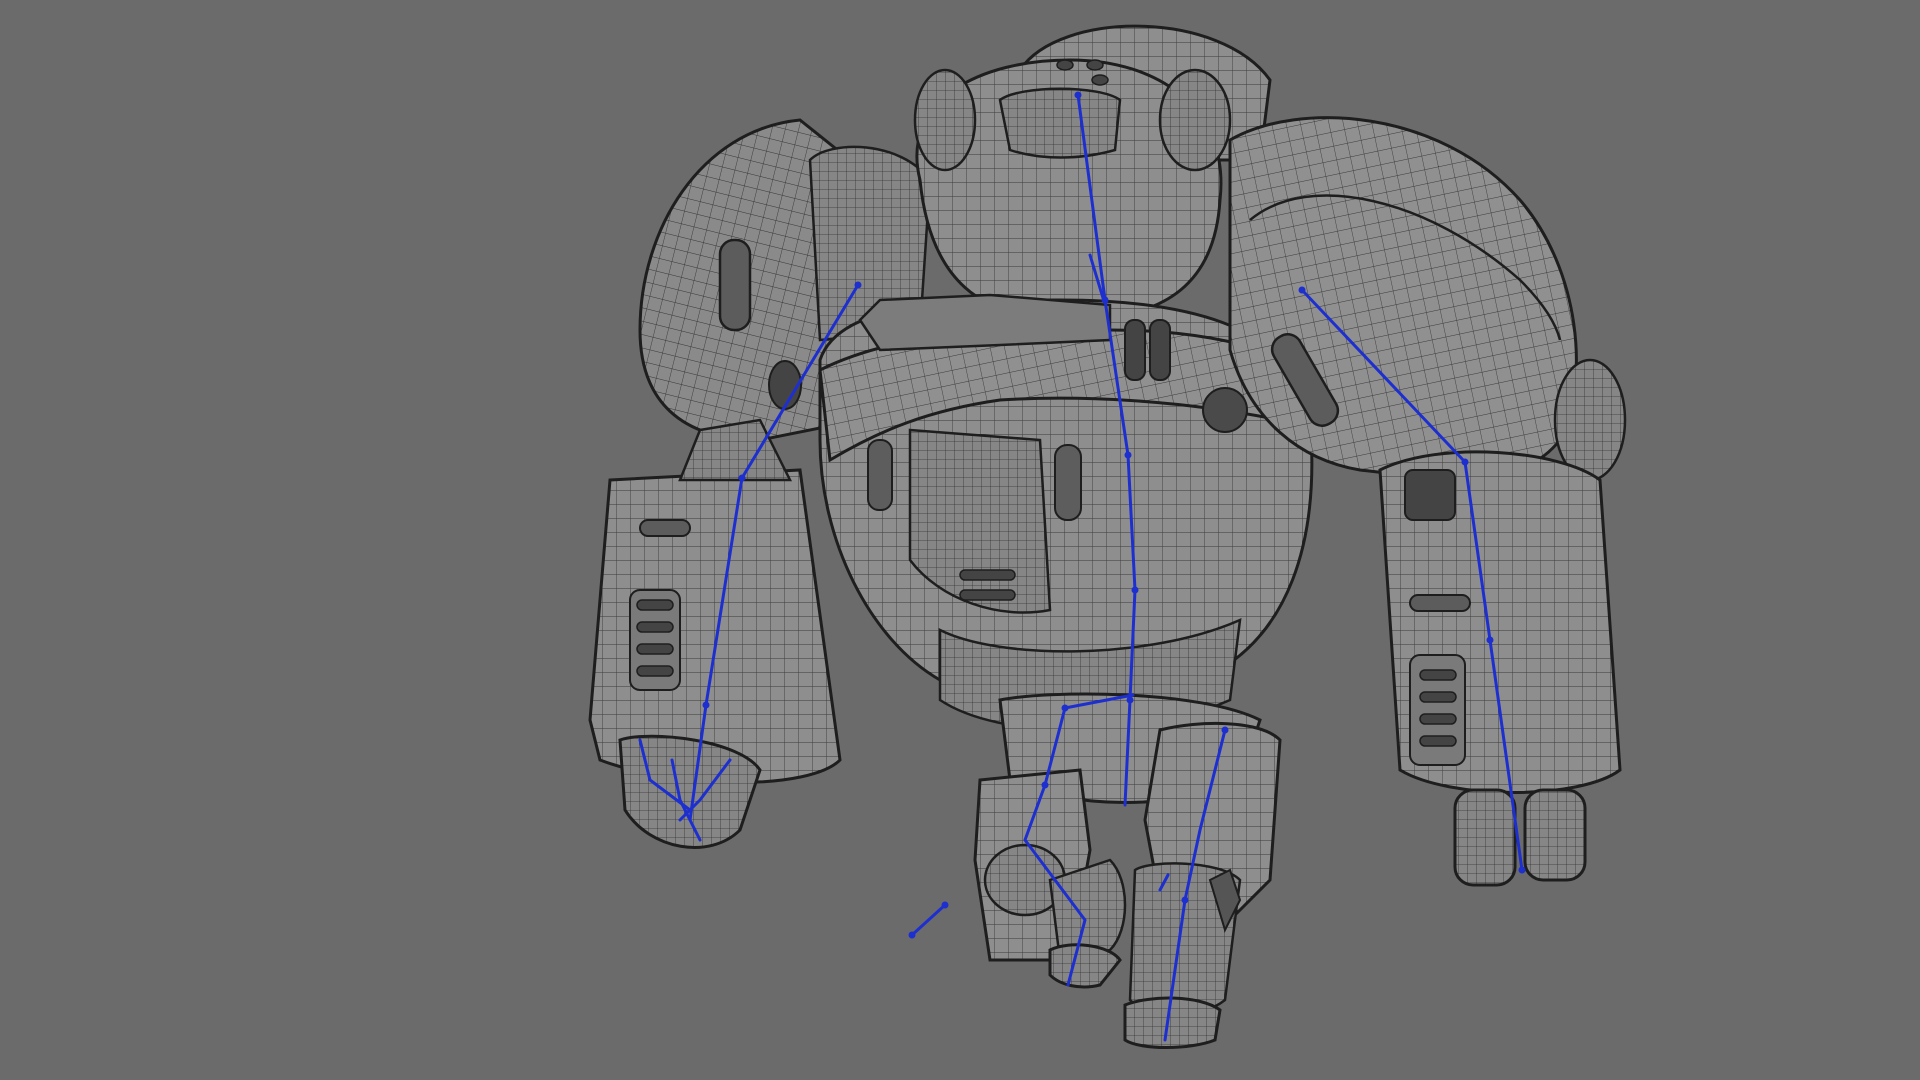 This screenshot has width=1920, height=1080. I want to click on right-forearm, so click(1500, 622).